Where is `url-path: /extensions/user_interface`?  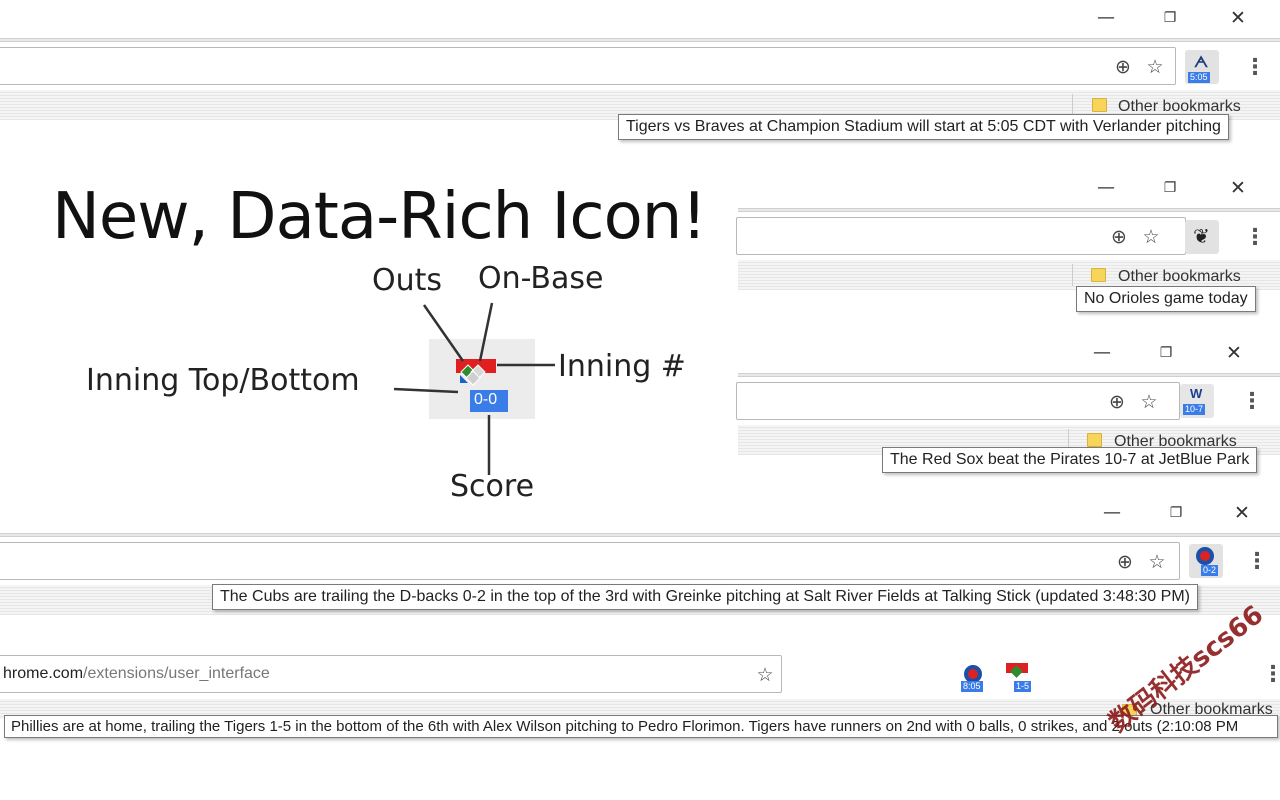 url-path: /extensions/user_interface is located at coordinates (176, 673).